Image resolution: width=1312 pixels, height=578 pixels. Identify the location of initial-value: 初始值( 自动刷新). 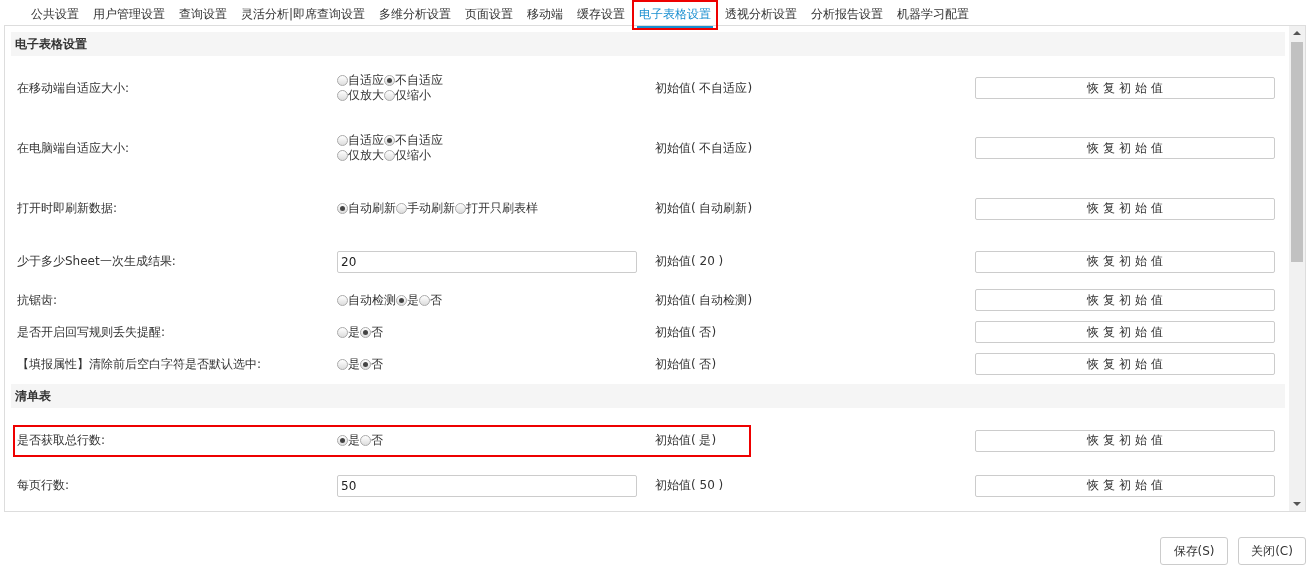
(704, 208).